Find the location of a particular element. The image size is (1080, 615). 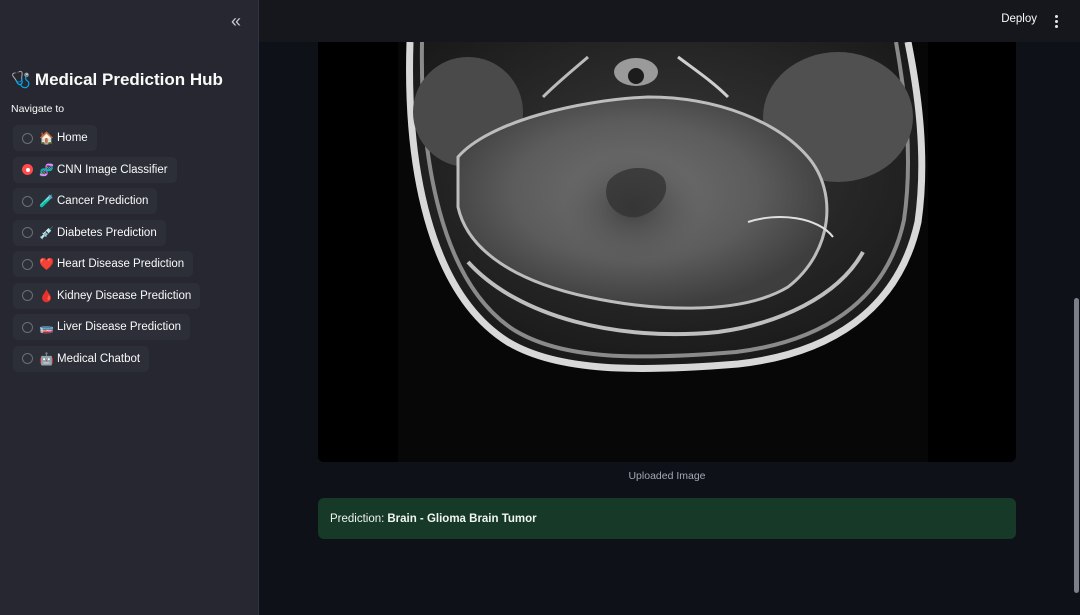

nav-item-label: Kidney Disease Prediction is located at coordinates (124, 295).